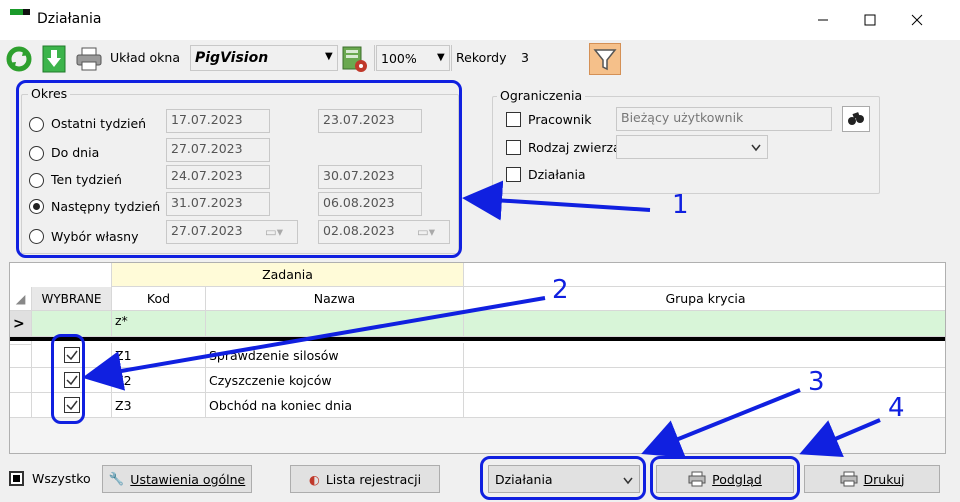  What do you see at coordinates (560, 290) in the screenshot?
I see `annotation-2: 2` at bounding box center [560, 290].